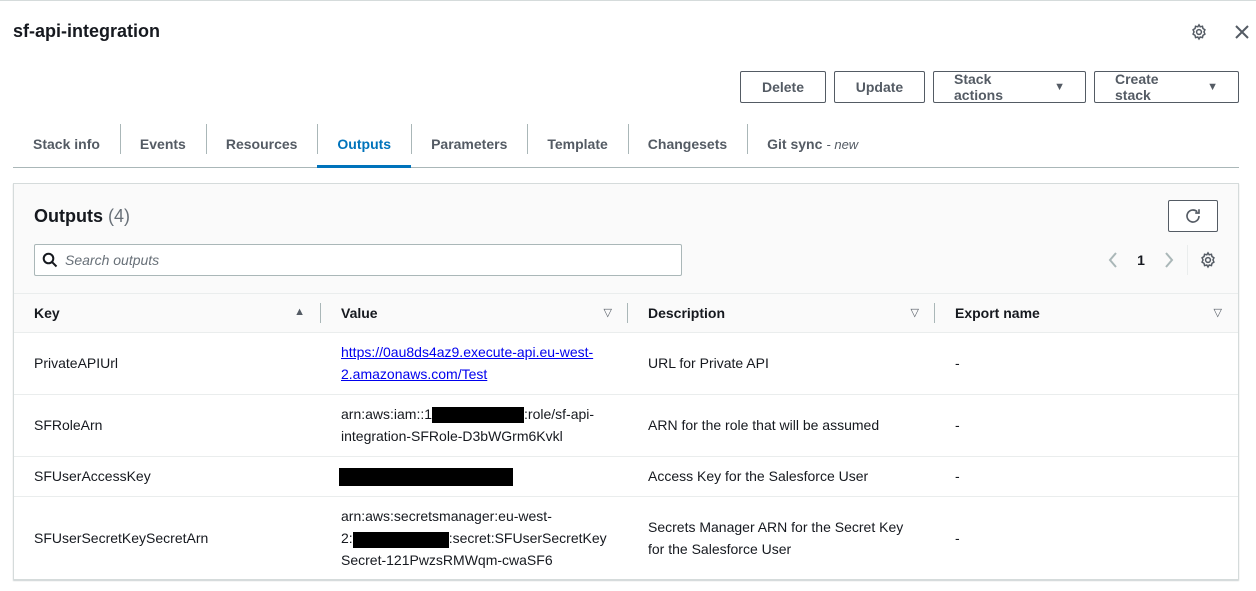  I want to click on cell-key: PrivateAPIUrl, so click(167, 363).